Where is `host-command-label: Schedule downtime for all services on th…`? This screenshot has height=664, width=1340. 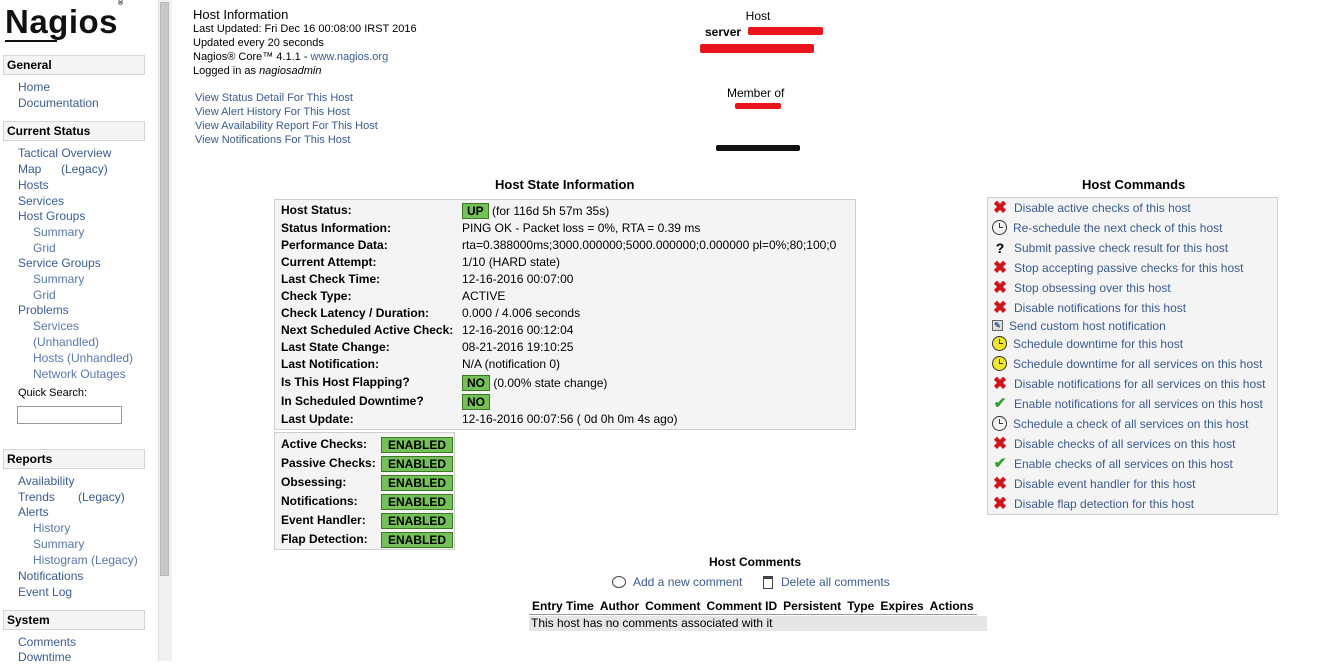
host-command-label: Schedule downtime for all services on th… is located at coordinates (1138, 363).